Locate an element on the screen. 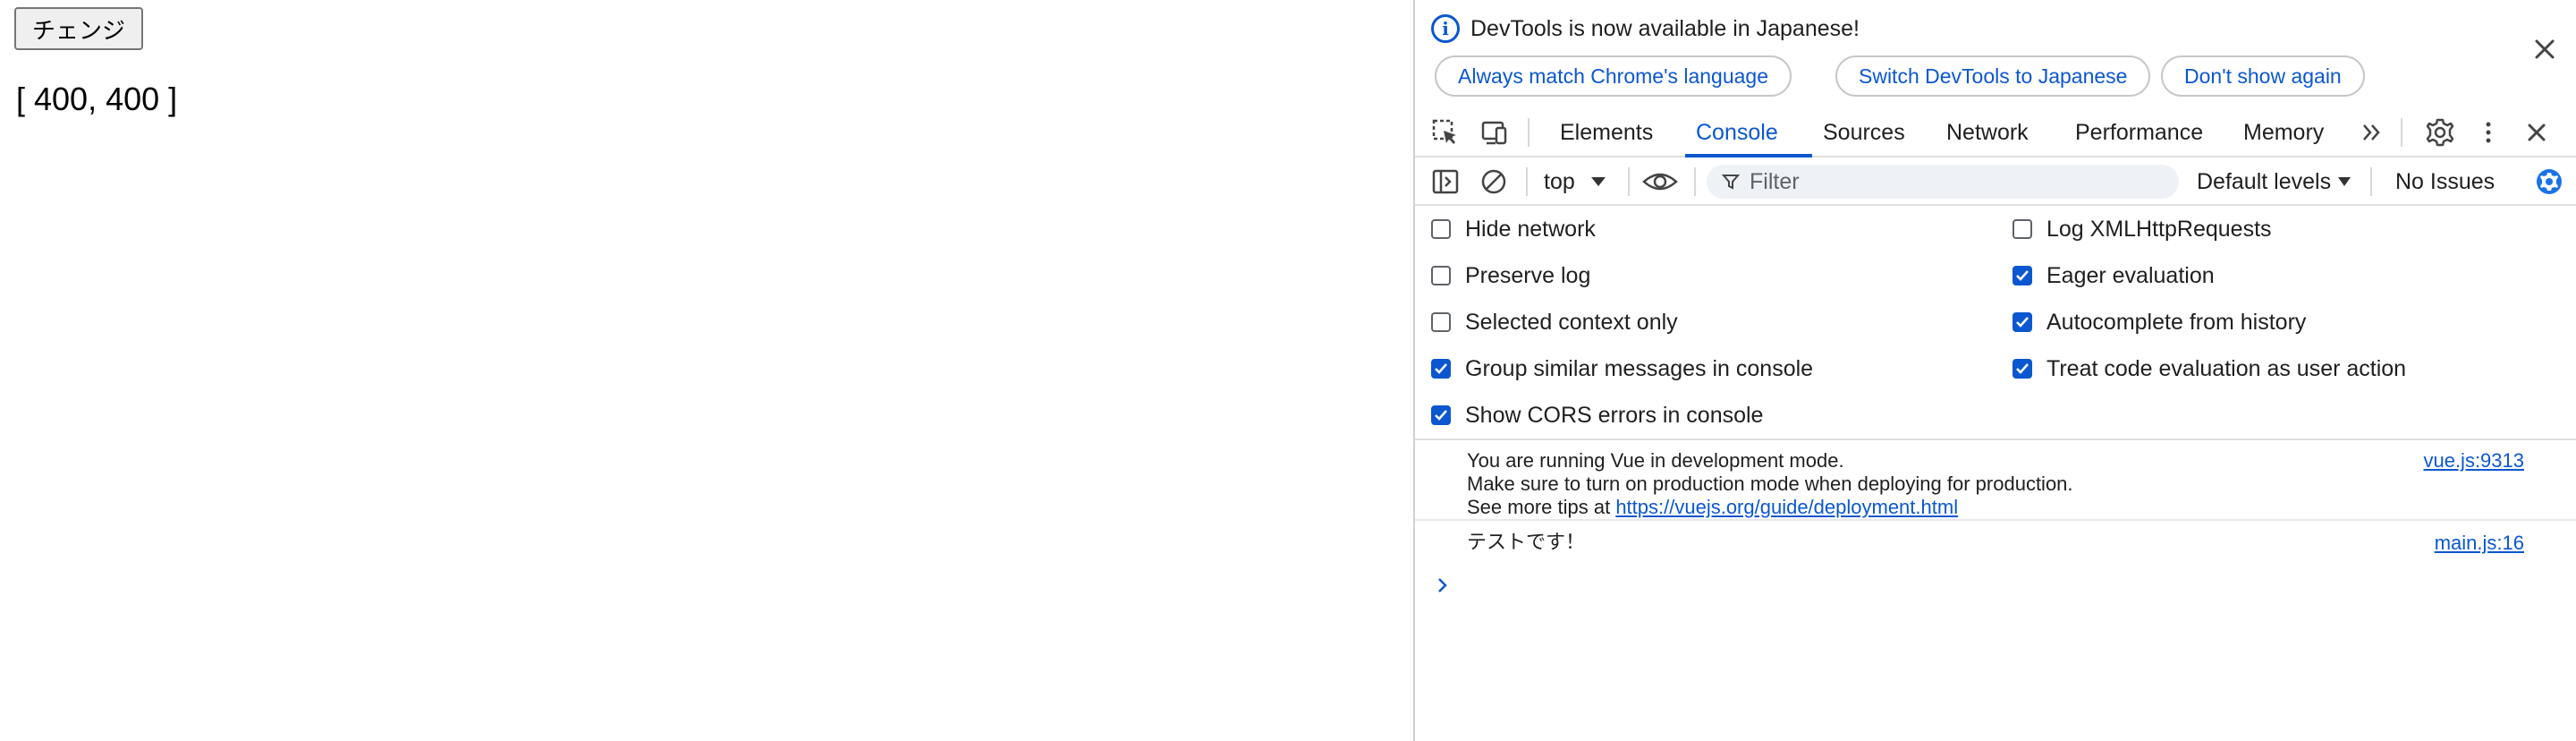 The width and height of the screenshot is (2576, 741). infobar-message: DevTools is now available in Japanese! is located at coordinates (1665, 29).